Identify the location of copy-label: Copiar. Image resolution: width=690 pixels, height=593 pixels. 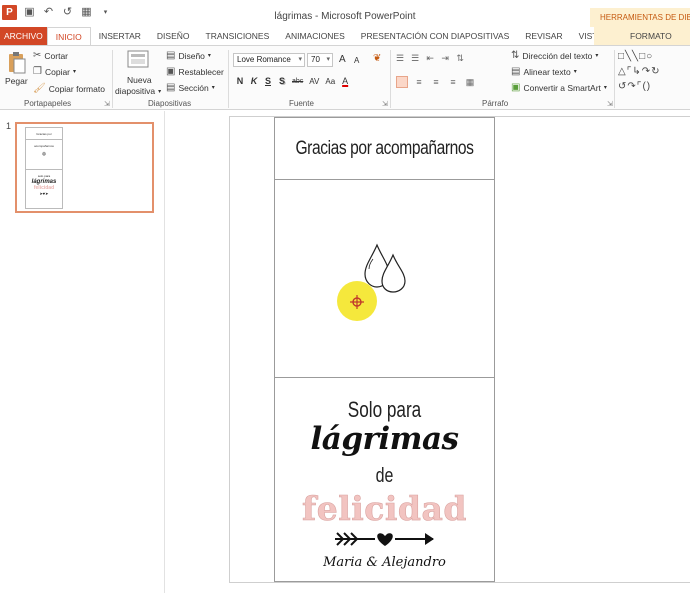
(57, 71).